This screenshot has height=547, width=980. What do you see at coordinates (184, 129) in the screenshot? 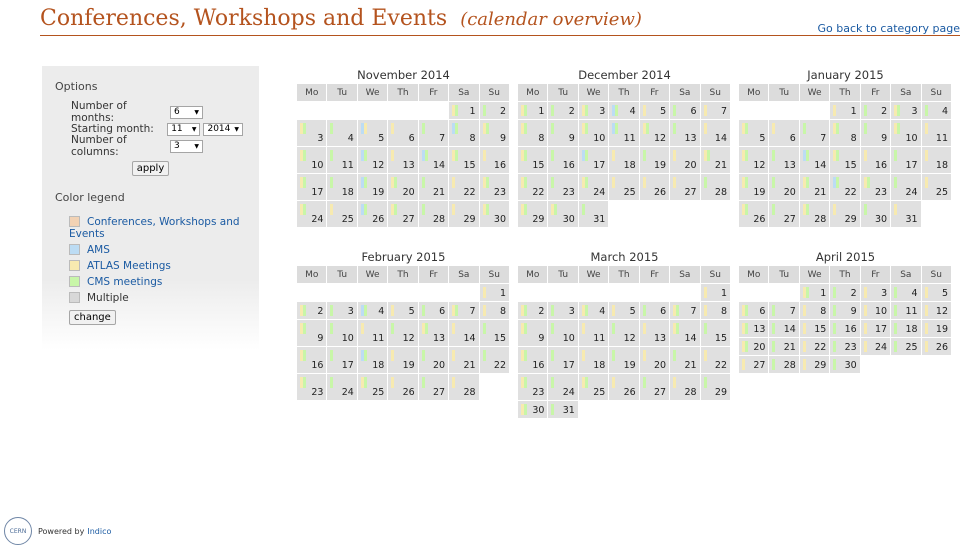
I see `start-month-select: 11 ▼` at bounding box center [184, 129].